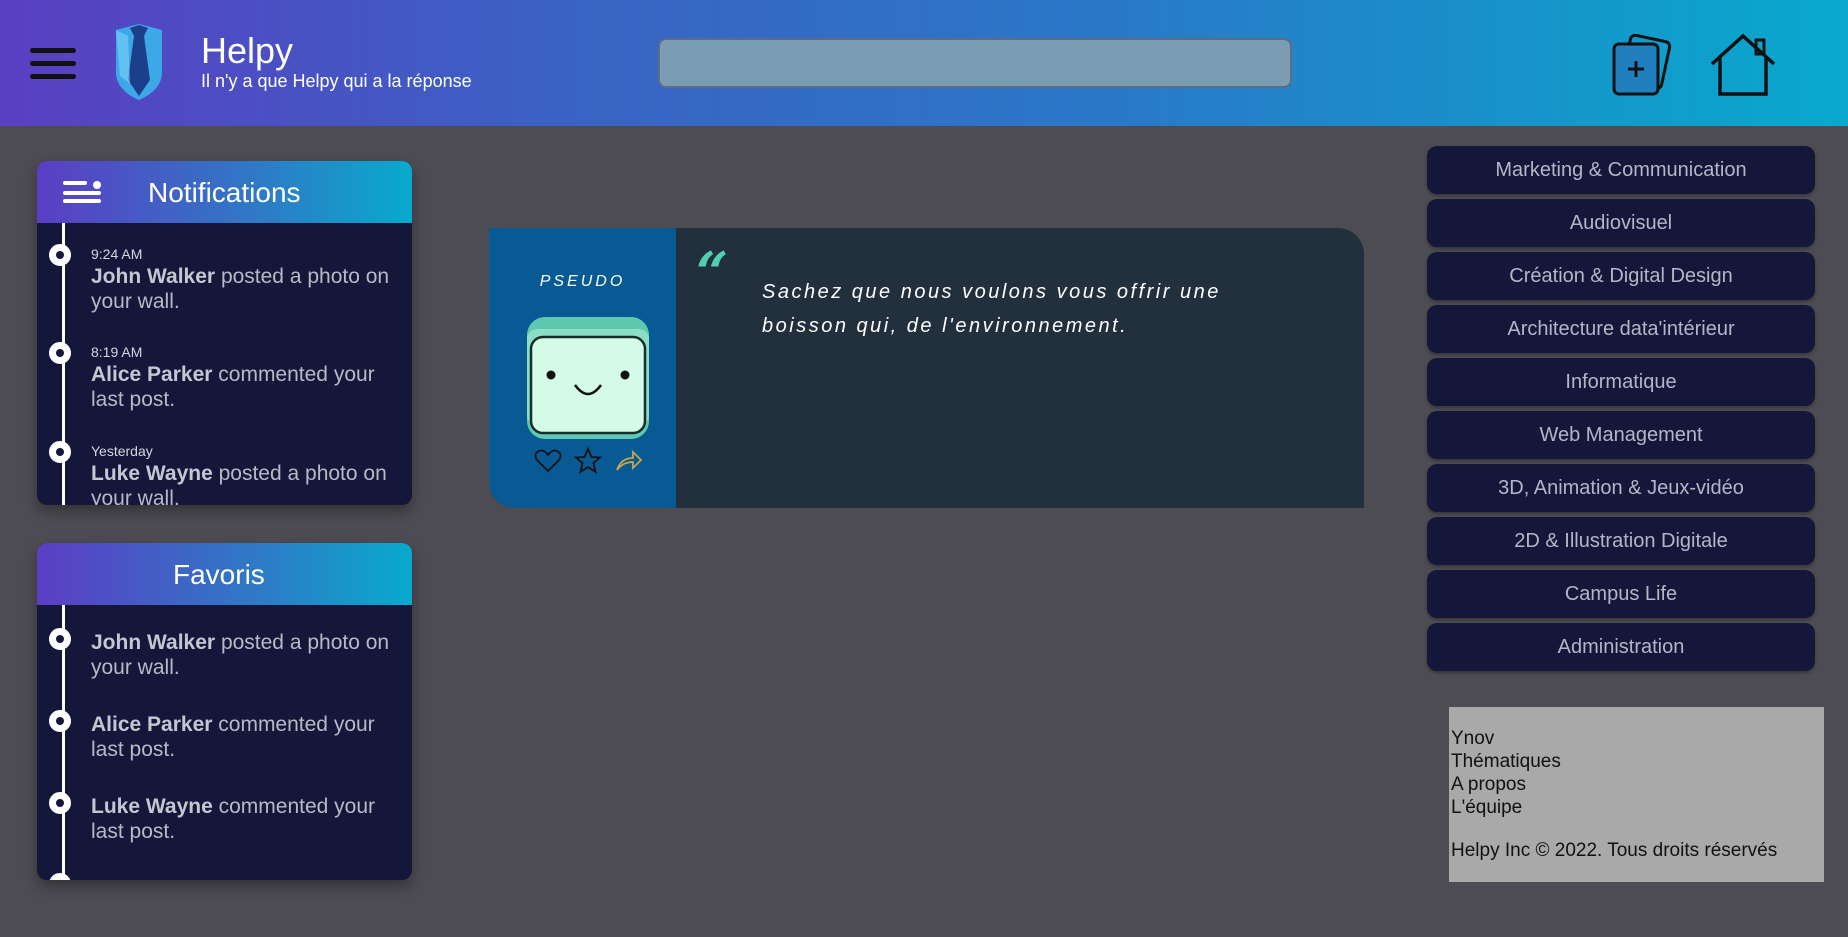 This screenshot has width=1848, height=937. I want to click on footer-link-thematiques: Thématiques, so click(1506, 761).